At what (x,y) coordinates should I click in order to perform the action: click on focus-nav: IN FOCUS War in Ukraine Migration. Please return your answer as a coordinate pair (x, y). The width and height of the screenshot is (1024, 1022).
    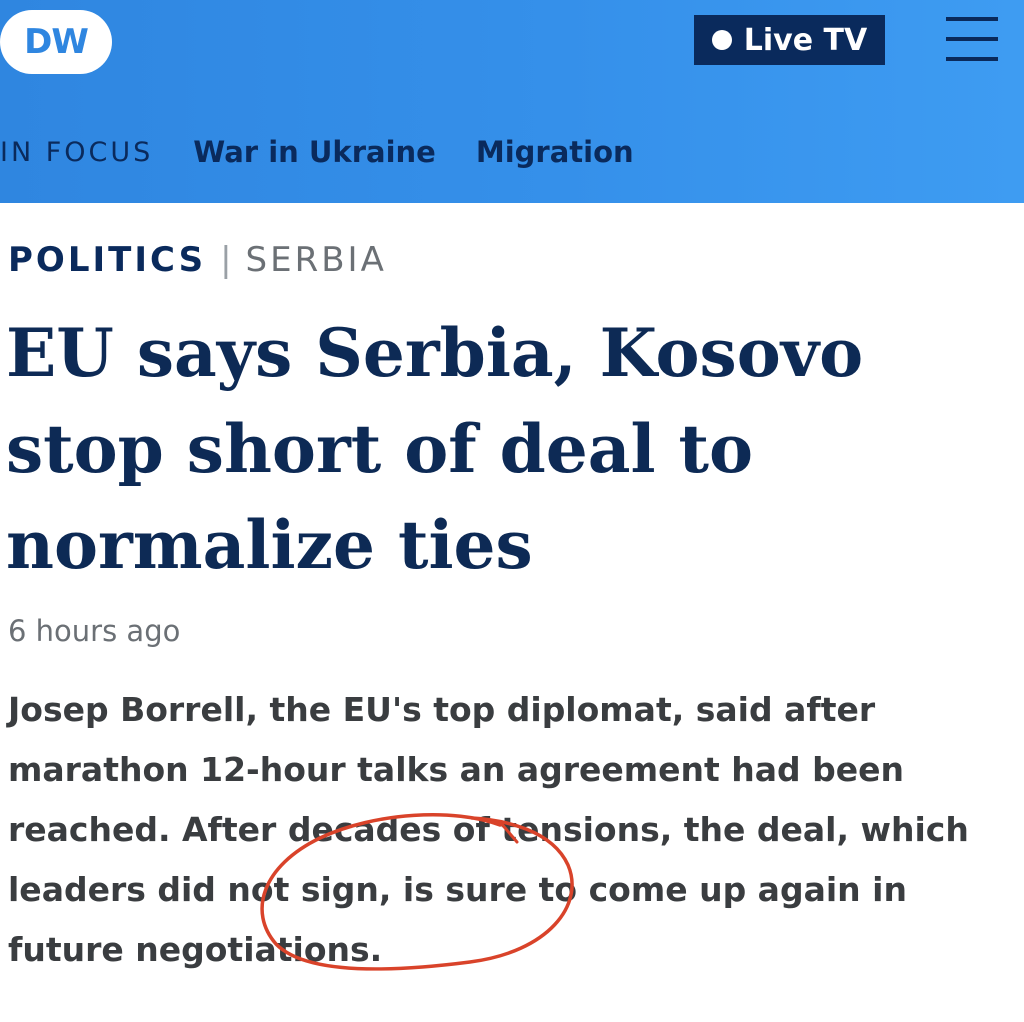
    Looking at the image, I should click on (337, 152).